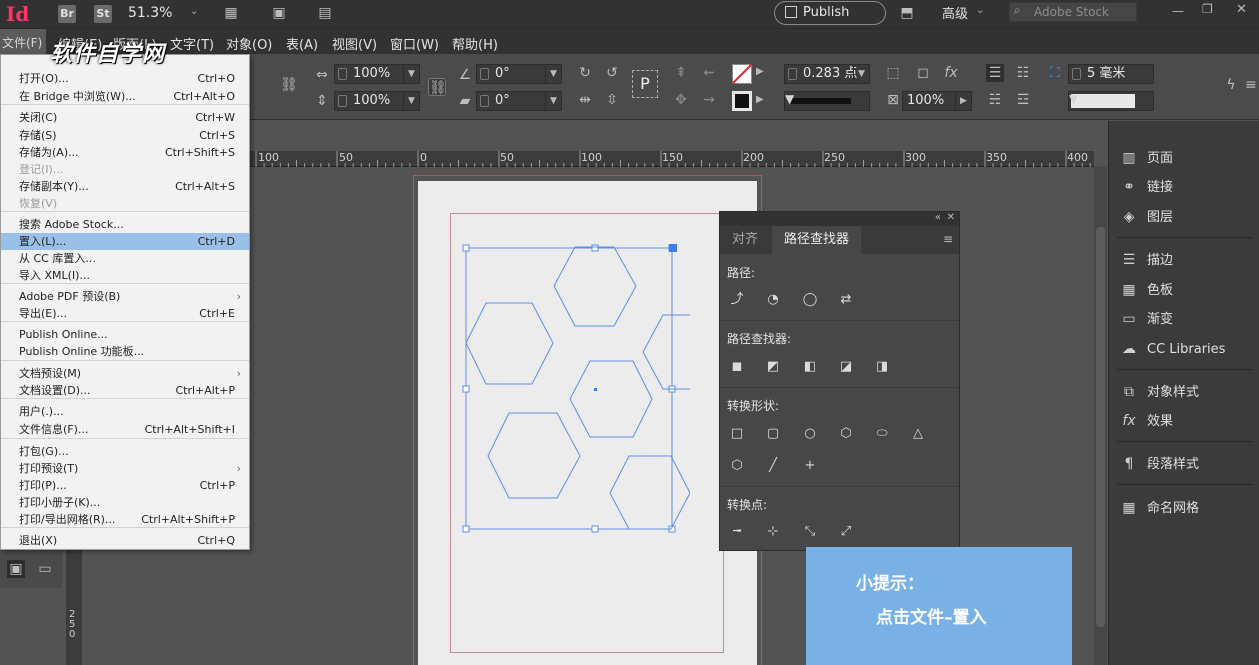 The image size is (1259, 665). Describe the element at coordinates (846, 367) in the screenshot. I see `exclude-overlap-icon: ◪` at that location.